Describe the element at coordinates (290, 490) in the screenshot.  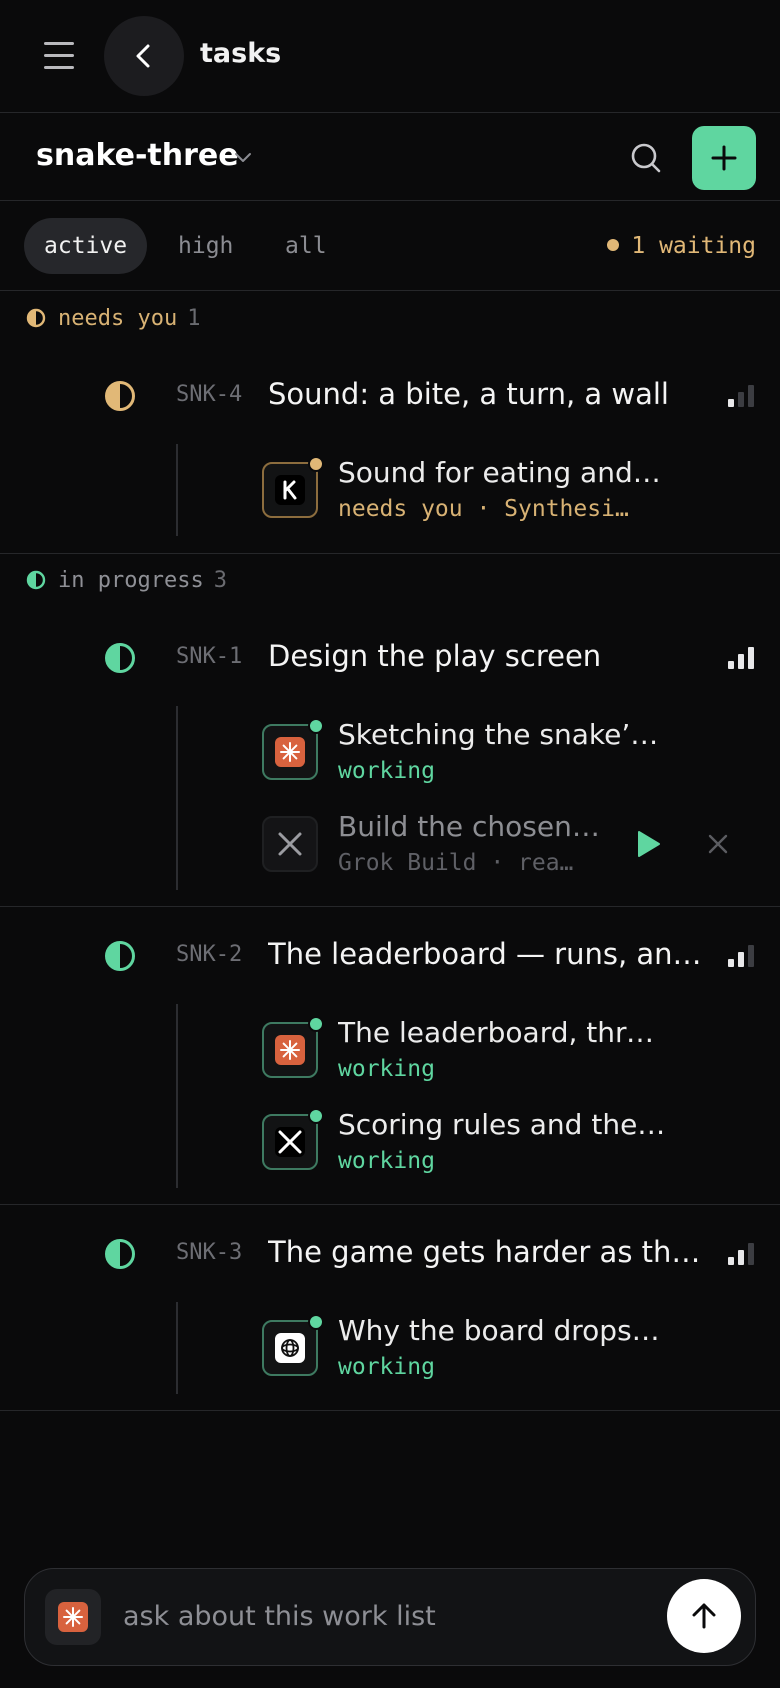
I see `k-icon` at that location.